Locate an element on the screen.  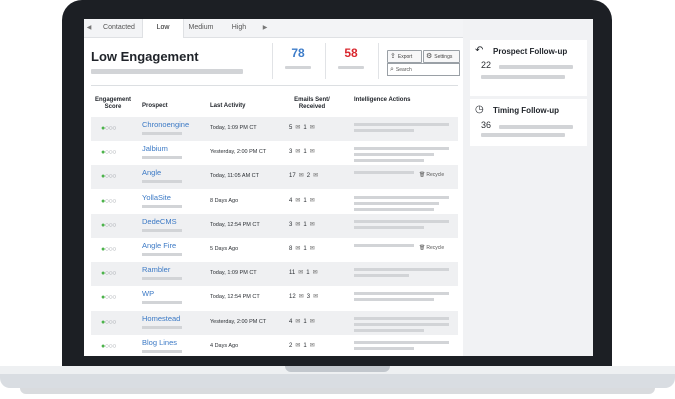
emails-sent-count: 12 is located at coordinates (292, 297).